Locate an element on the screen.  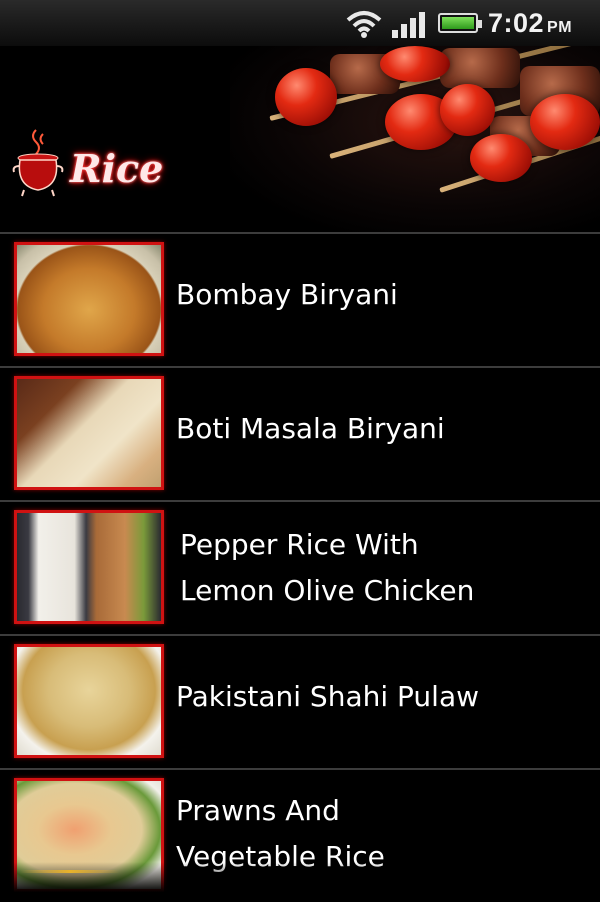
battery-icon is located at coordinates (460, 23).